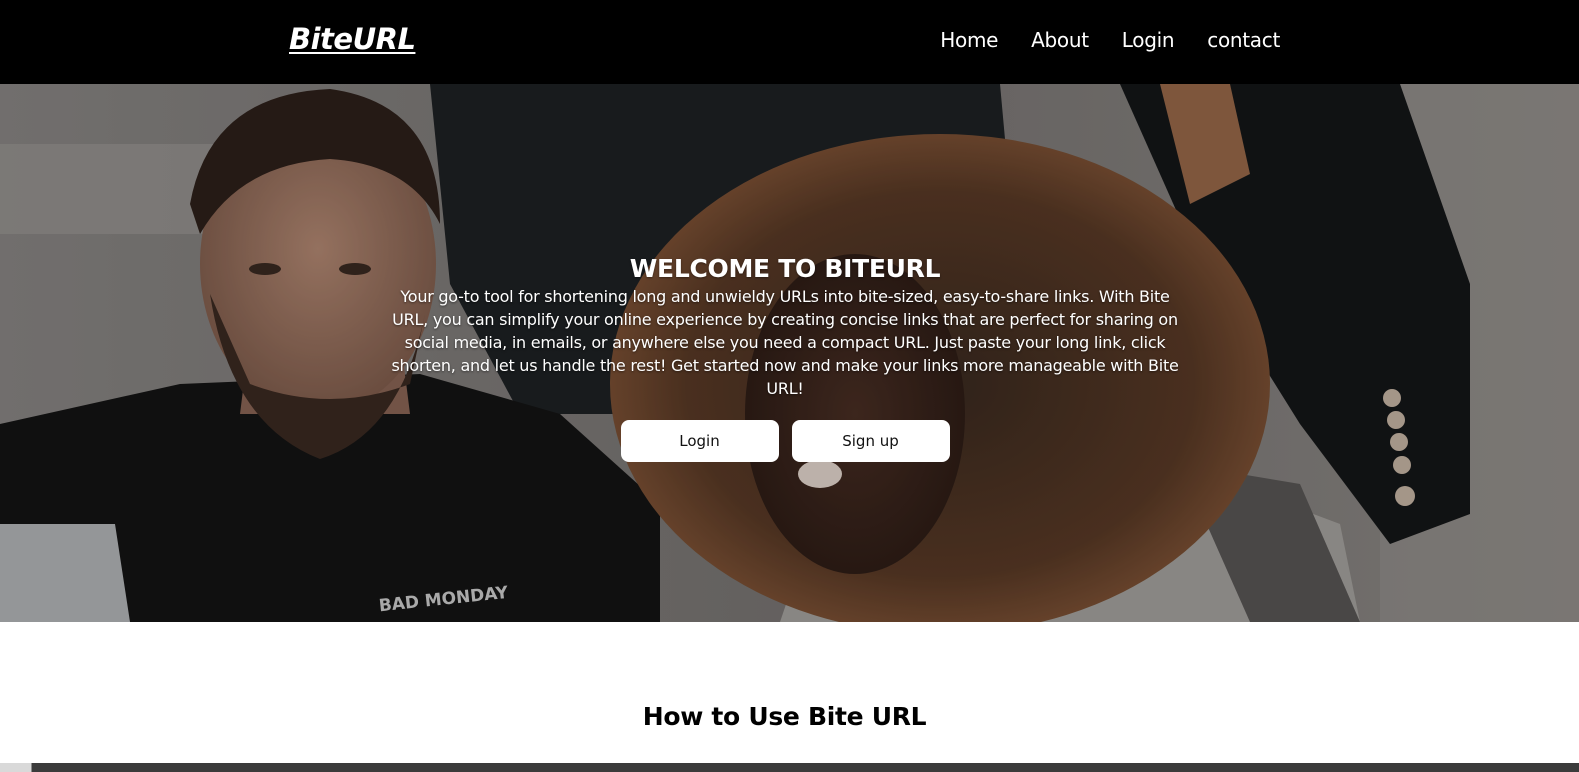  What do you see at coordinates (870, 441) in the screenshot?
I see `signup-button: Sign up` at bounding box center [870, 441].